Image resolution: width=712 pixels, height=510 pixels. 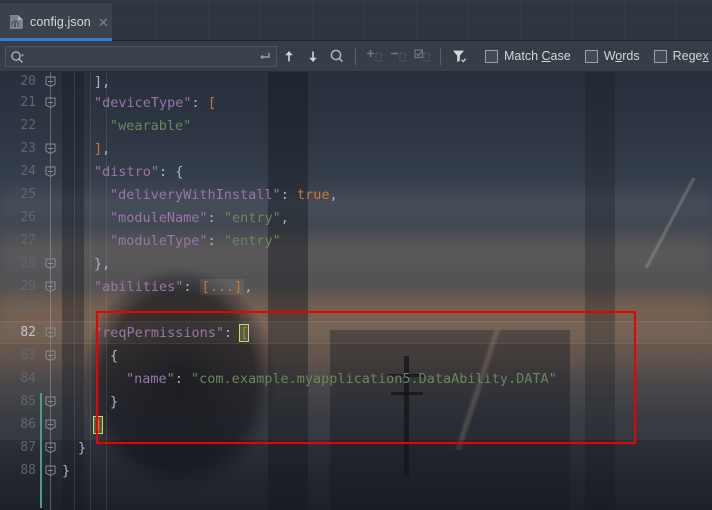 I want to click on words-checkbox: Words, so click(x=612, y=56).